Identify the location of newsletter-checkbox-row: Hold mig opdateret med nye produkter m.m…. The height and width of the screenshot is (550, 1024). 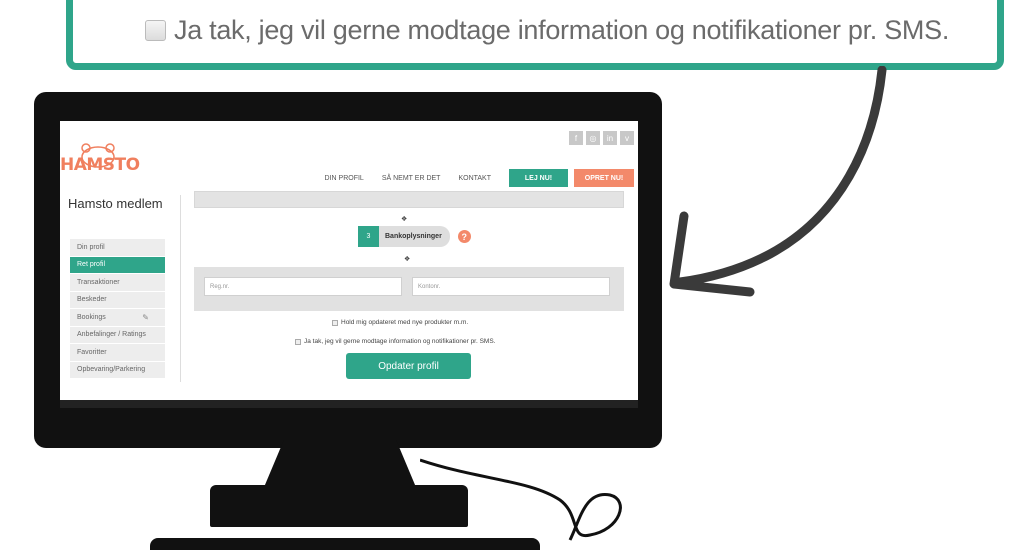
(400, 322).